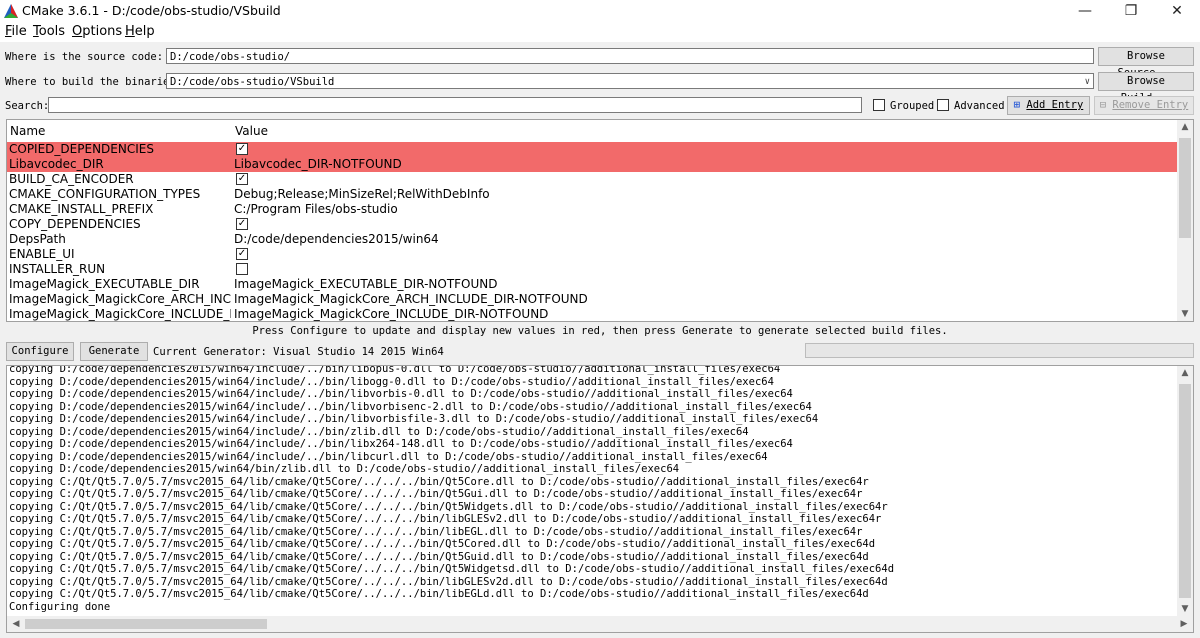 This screenshot has height=638, width=1200. What do you see at coordinates (592, 131) in the screenshot?
I see `table-header: Name Value` at bounding box center [592, 131].